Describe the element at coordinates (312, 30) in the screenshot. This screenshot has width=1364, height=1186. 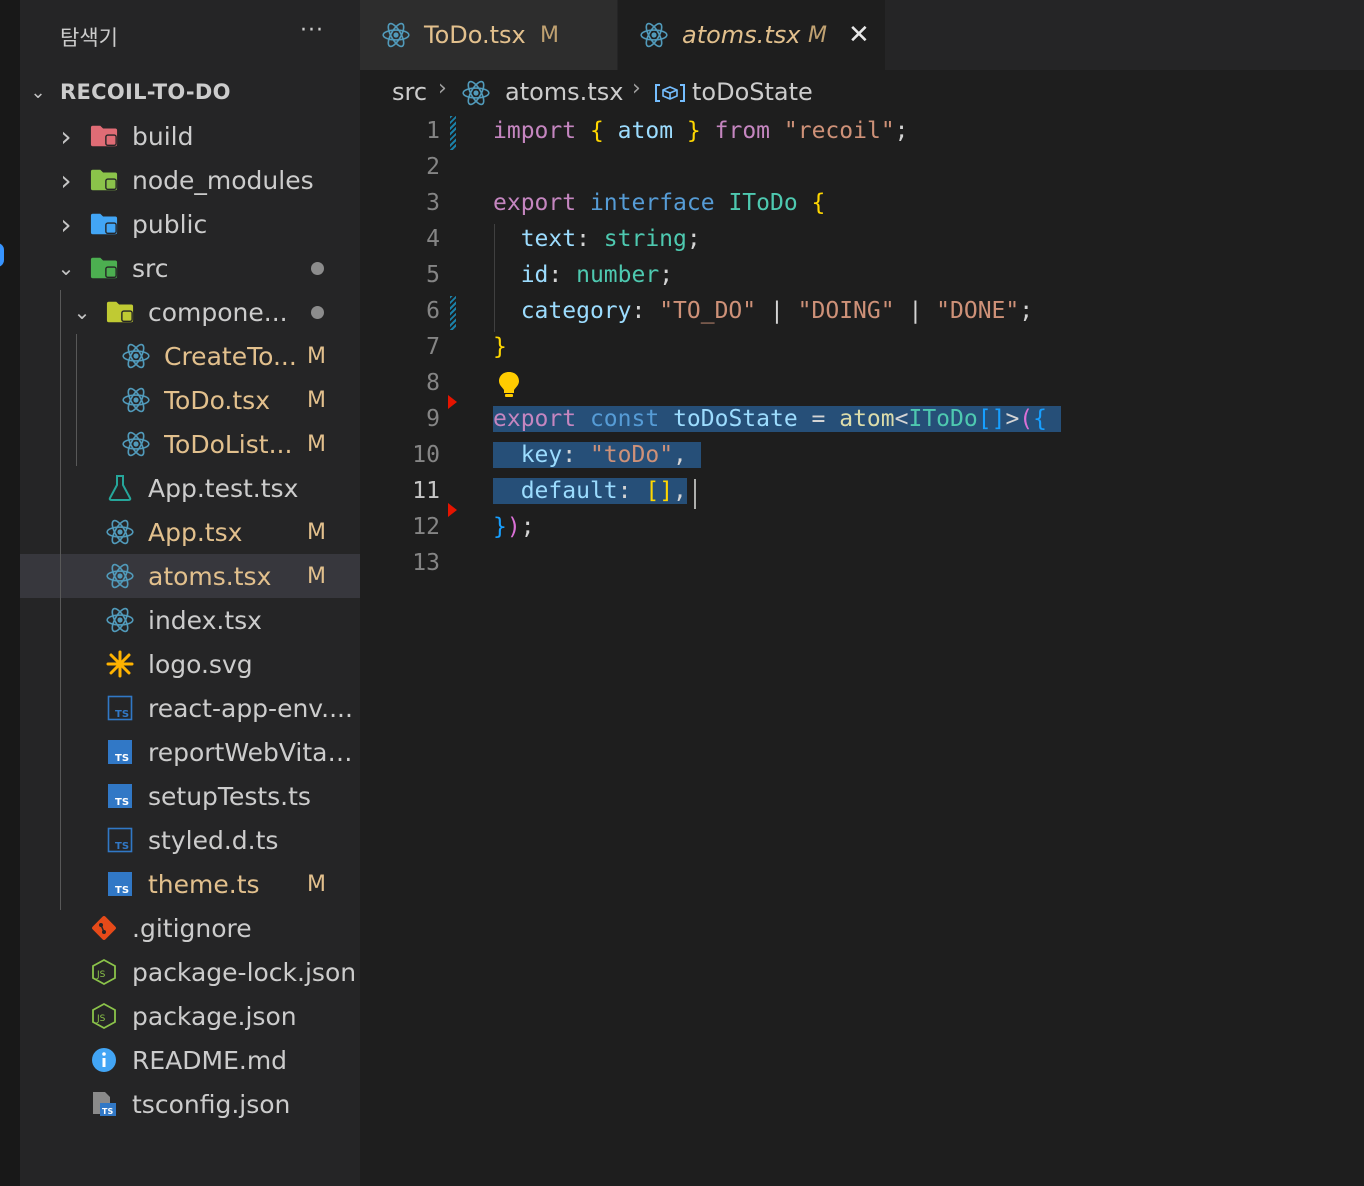
I see `more-actions-icon: ···` at that location.